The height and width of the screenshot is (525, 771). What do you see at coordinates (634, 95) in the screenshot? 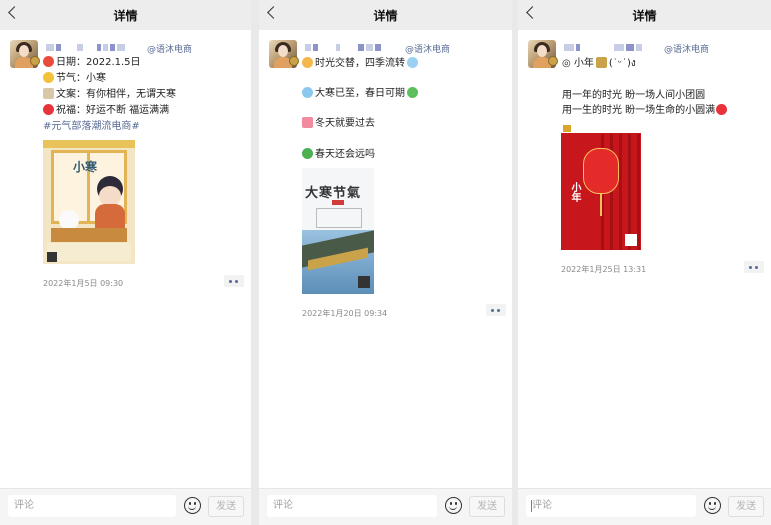
I see `post-line: 用一年的时光 盼一场人间小团圆` at bounding box center [634, 95].